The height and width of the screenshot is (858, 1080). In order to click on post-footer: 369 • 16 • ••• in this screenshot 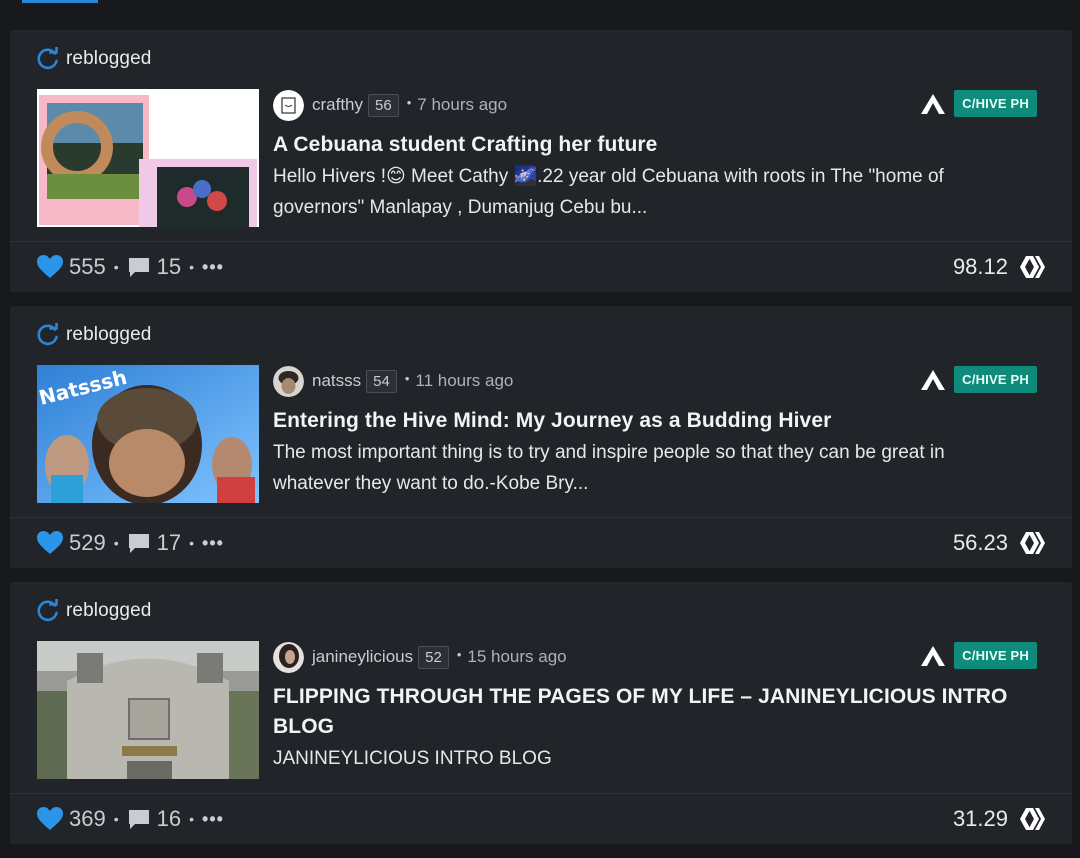, I will do `click(130, 819)`.